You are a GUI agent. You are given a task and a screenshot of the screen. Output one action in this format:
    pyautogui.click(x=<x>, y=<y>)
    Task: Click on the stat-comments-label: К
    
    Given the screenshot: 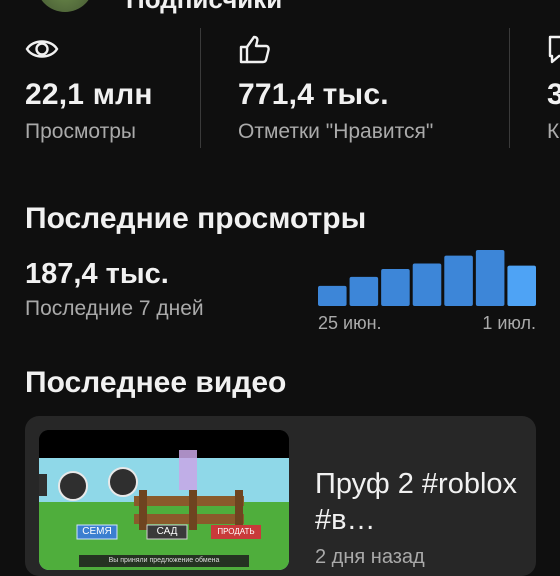 What is the action you would take?
    pyautogui.click(x=553, y=131)
    